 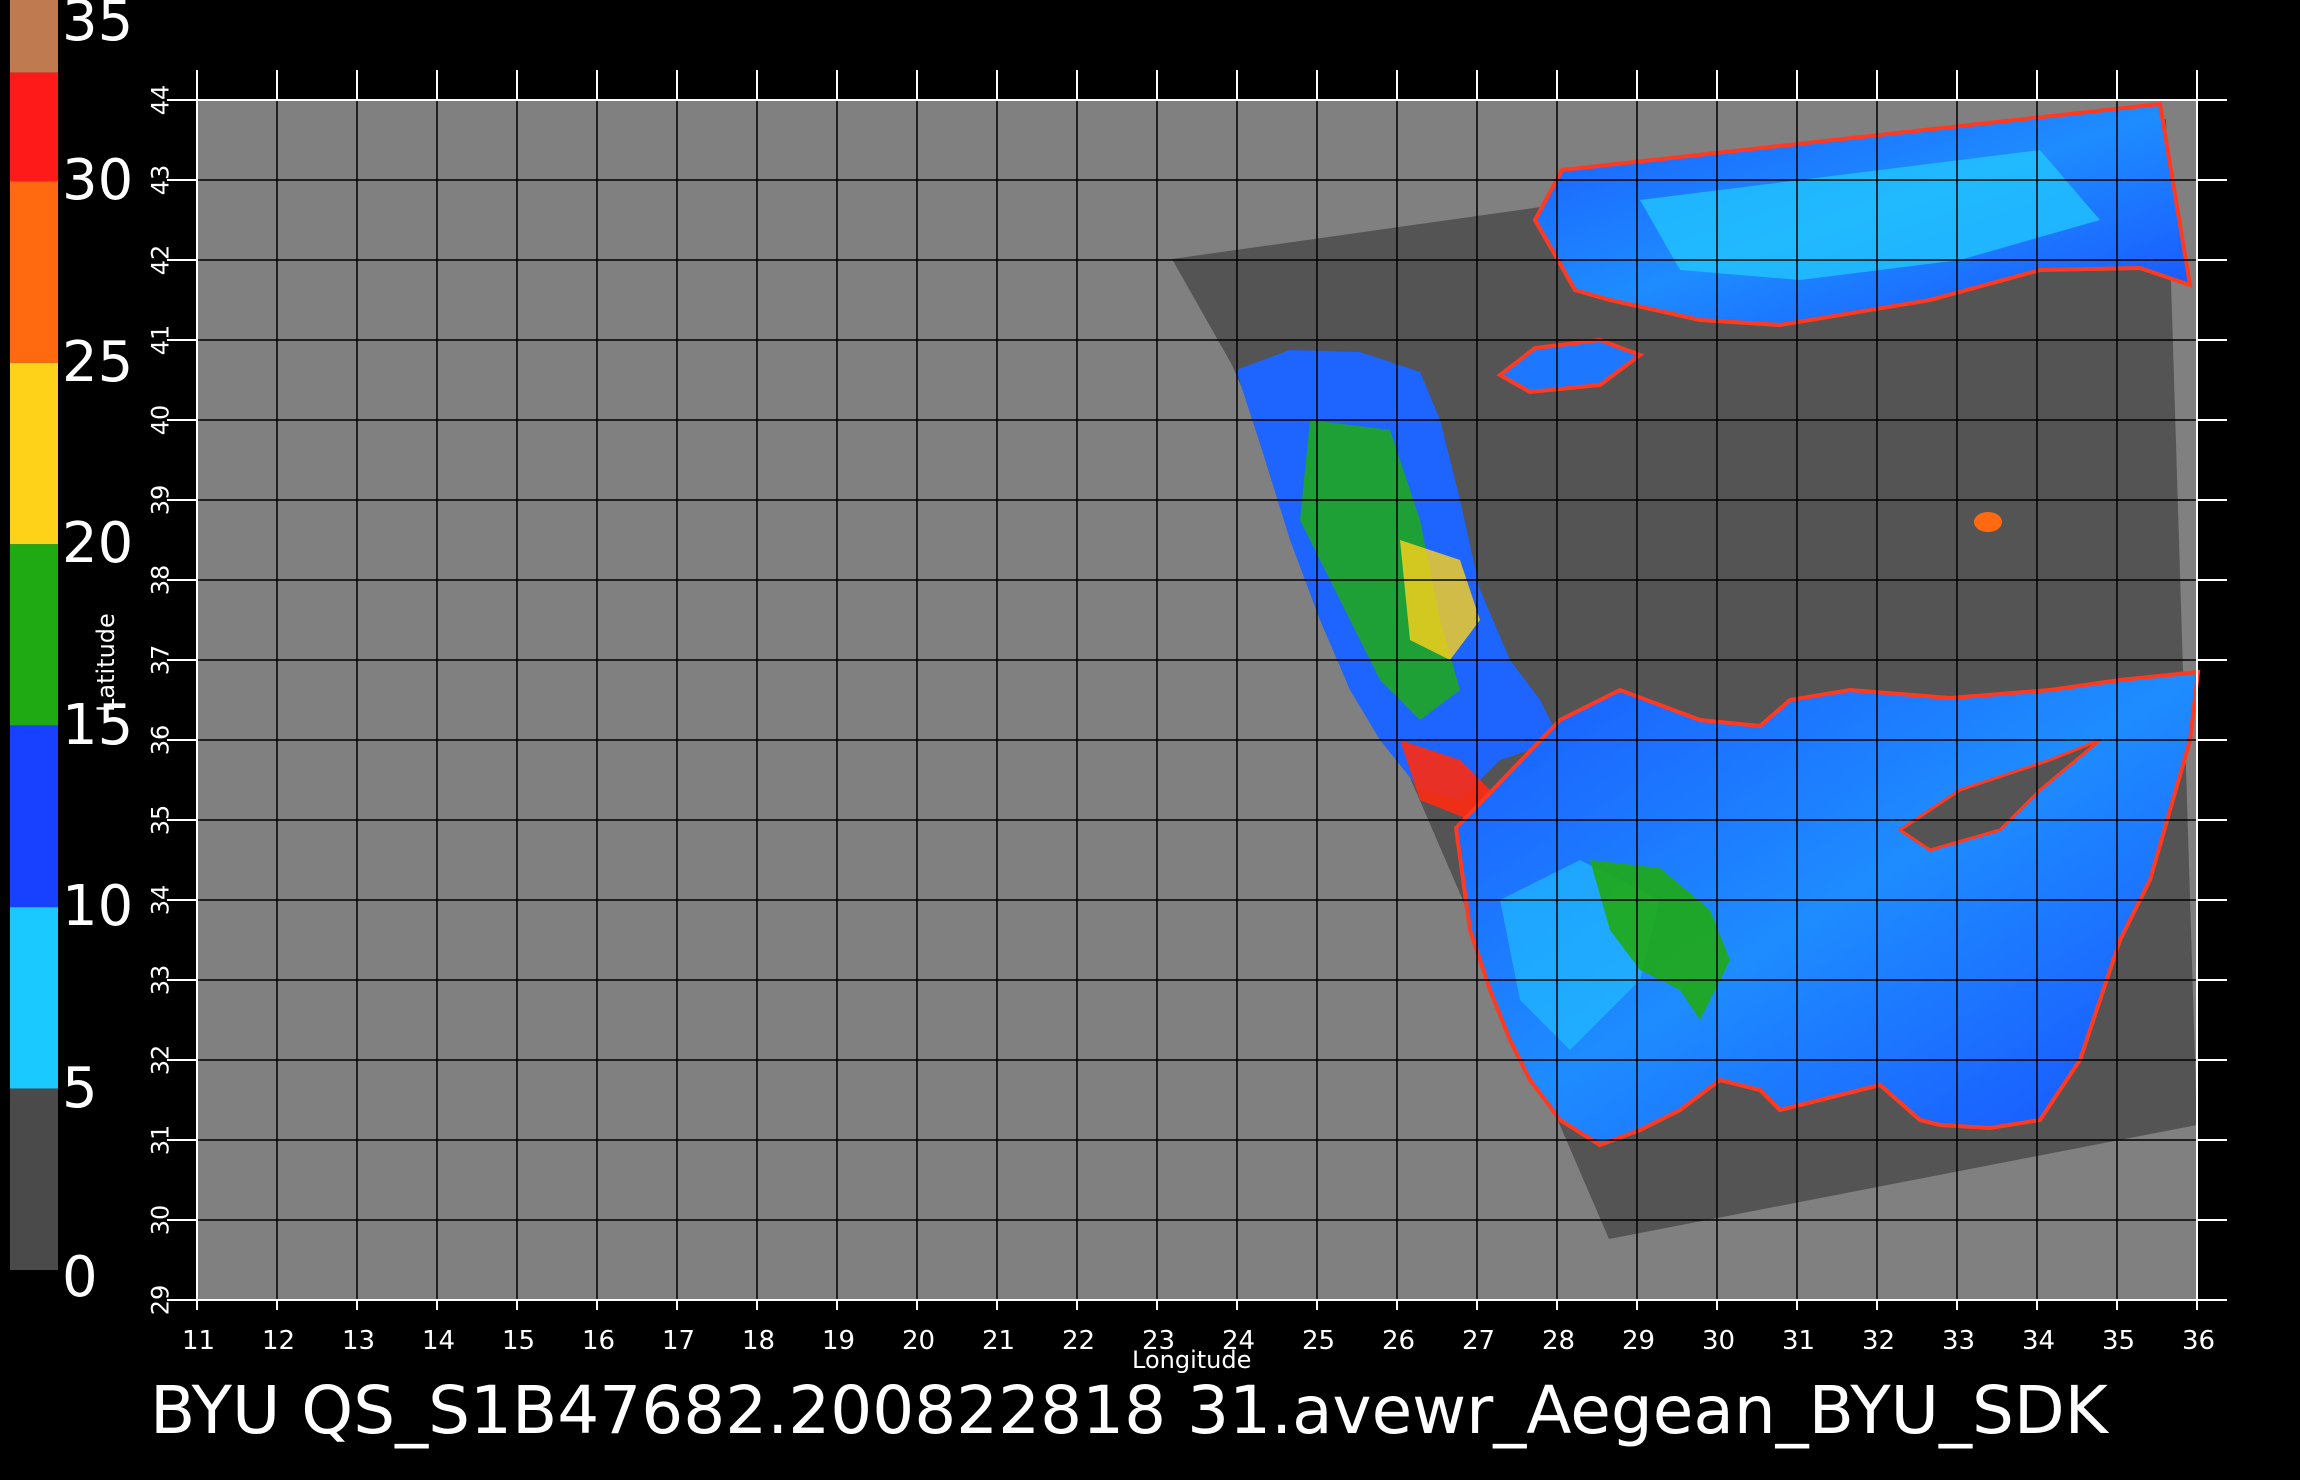 I want to click on color-scale-bar, so click(x=34, y=635).